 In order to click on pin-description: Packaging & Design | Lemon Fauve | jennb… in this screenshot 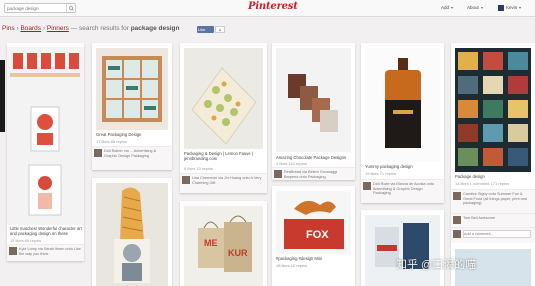, I will do `click(218, 156)`.